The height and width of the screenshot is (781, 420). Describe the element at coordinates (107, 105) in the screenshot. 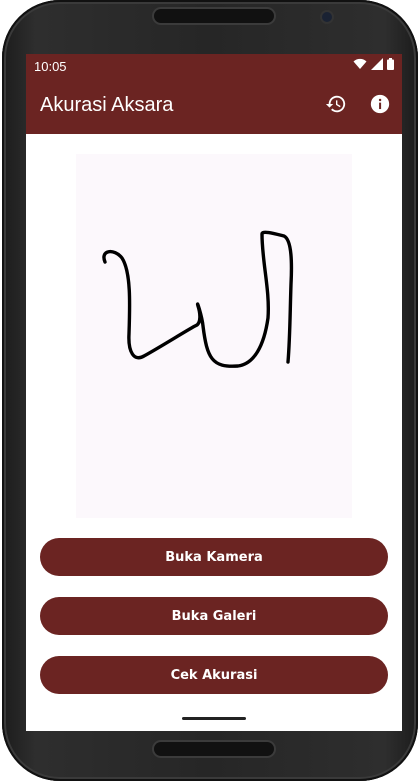

I see `app-title: Akurasi Aksara` at that location.